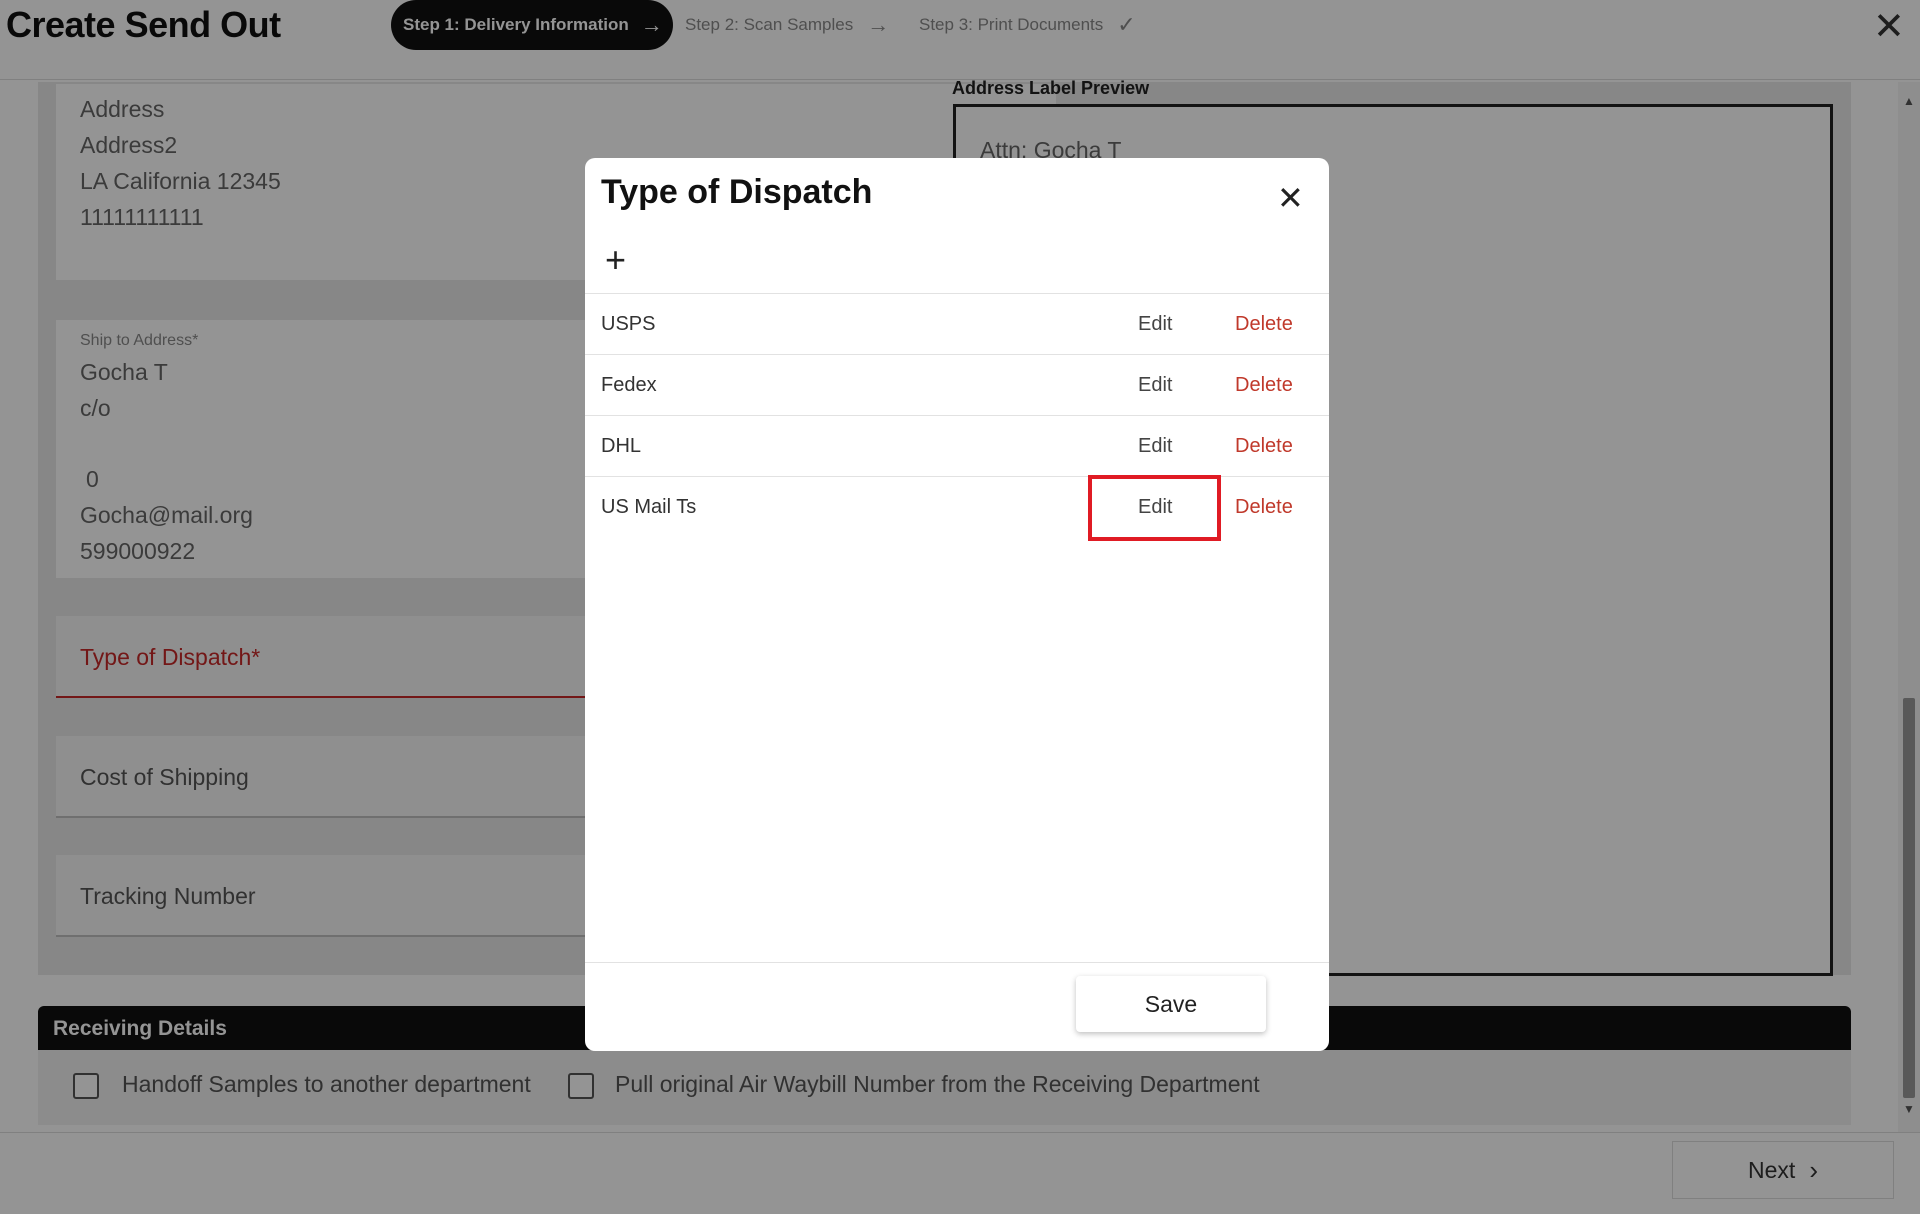 This screenshot has width=1920, height=1214. What do you see at coordinates (1171, 1004) in the screenshot?
I see `save-button: Save` at bounding box center [1171, 1004].